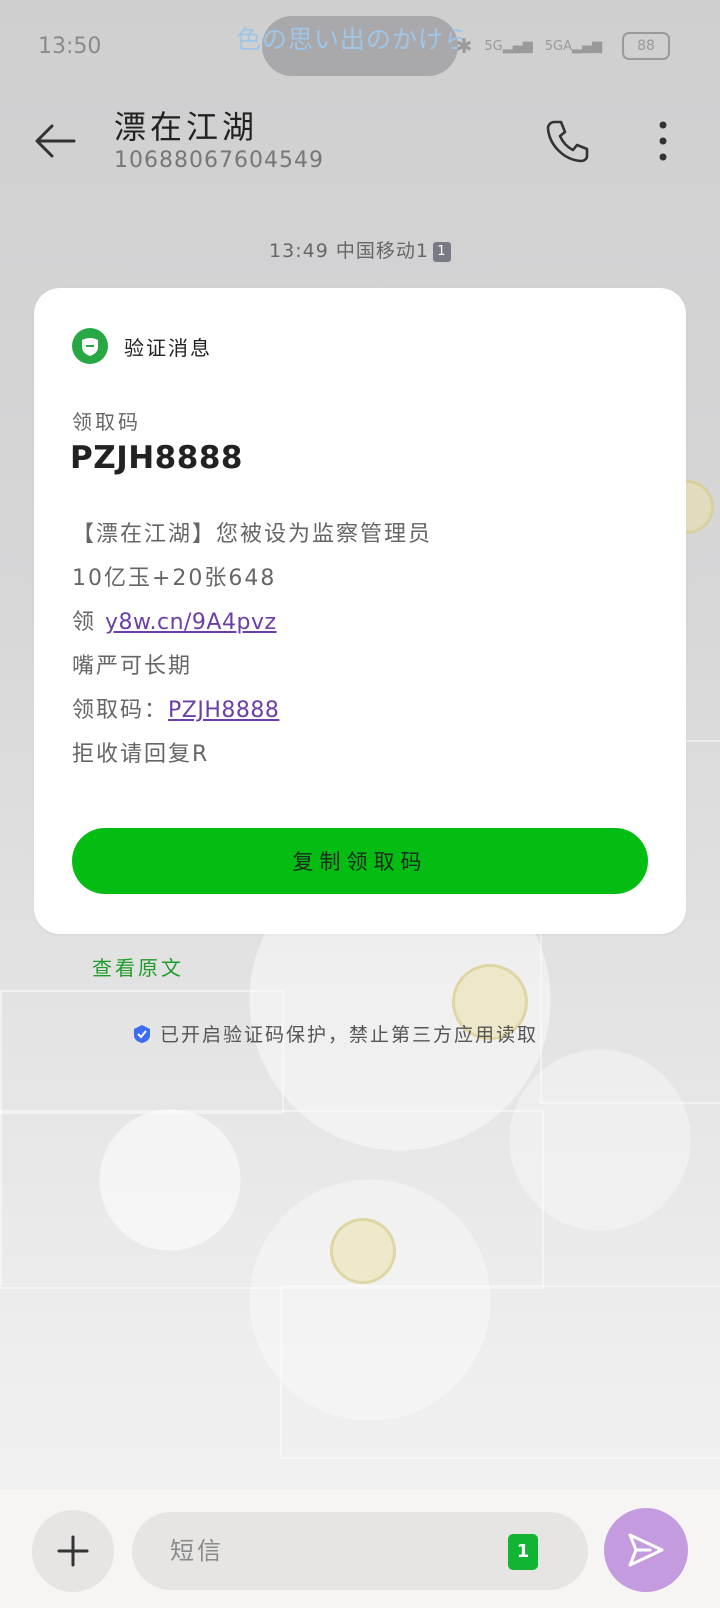 The width and height of the screenshot is (720, 1608). Describe the element at coordinates (142, 1033) in the screenshot. I see `protect-icon` at that location.